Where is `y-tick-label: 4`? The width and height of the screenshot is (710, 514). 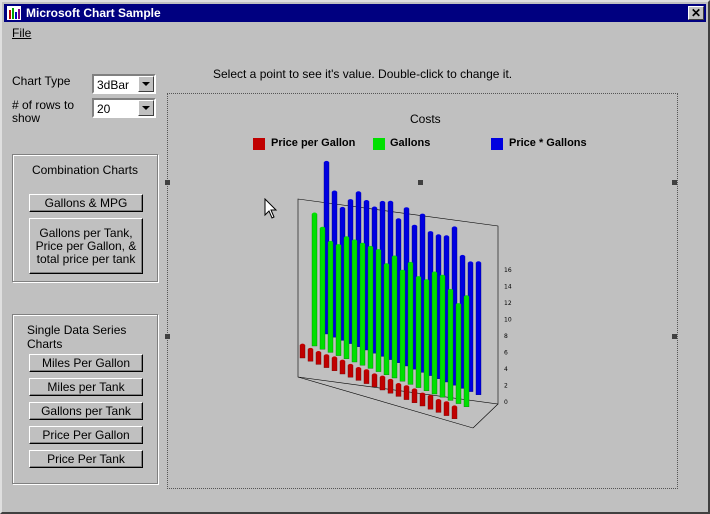 y-tick-label: 4 is located at coordinates (506, 369).